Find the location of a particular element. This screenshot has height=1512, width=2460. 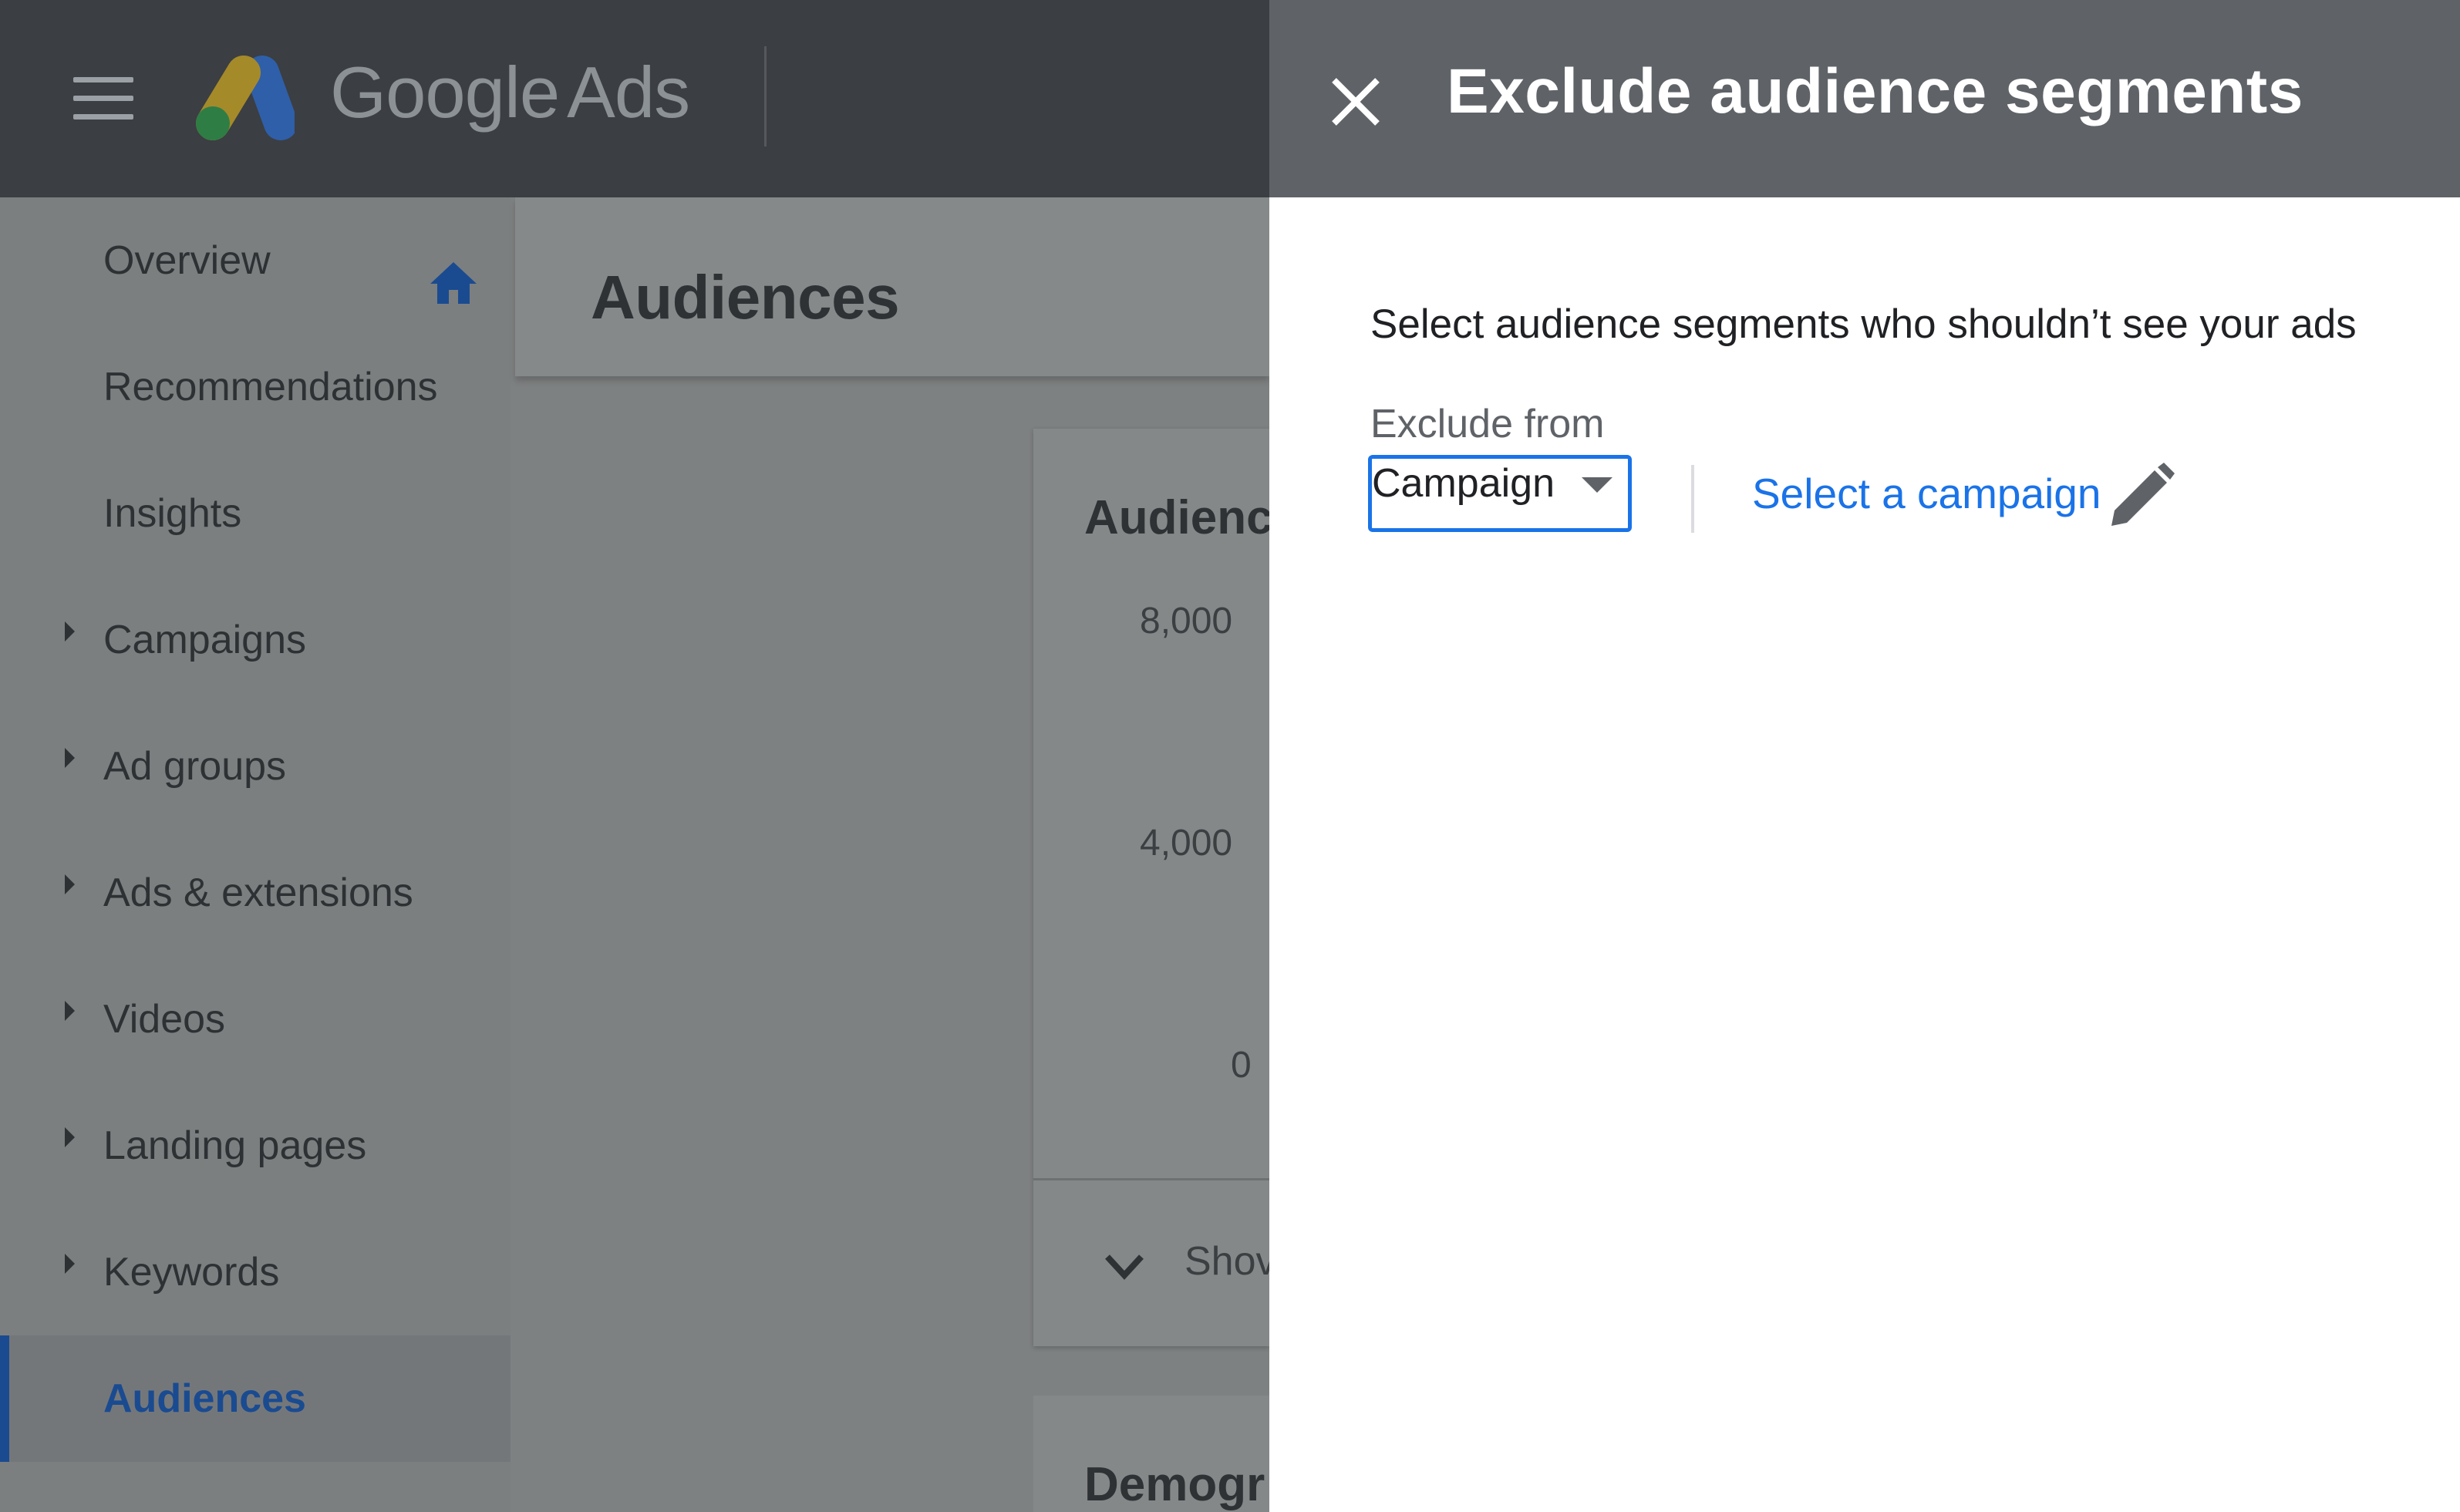

page-title: Audiences is located at coordinates (745, 297).